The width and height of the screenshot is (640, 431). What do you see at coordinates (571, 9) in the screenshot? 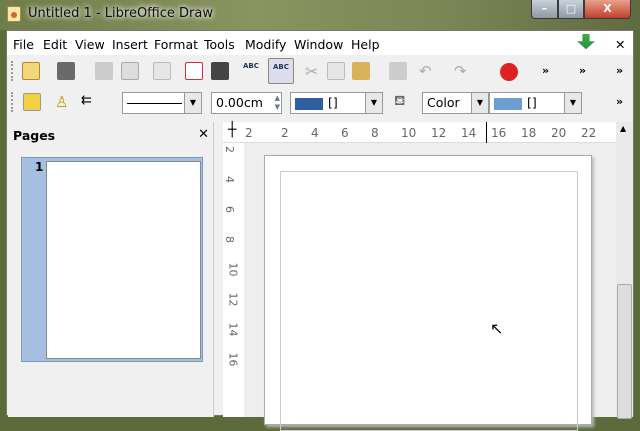
I see `maximize-button: □` at bounding box center [571, 9].